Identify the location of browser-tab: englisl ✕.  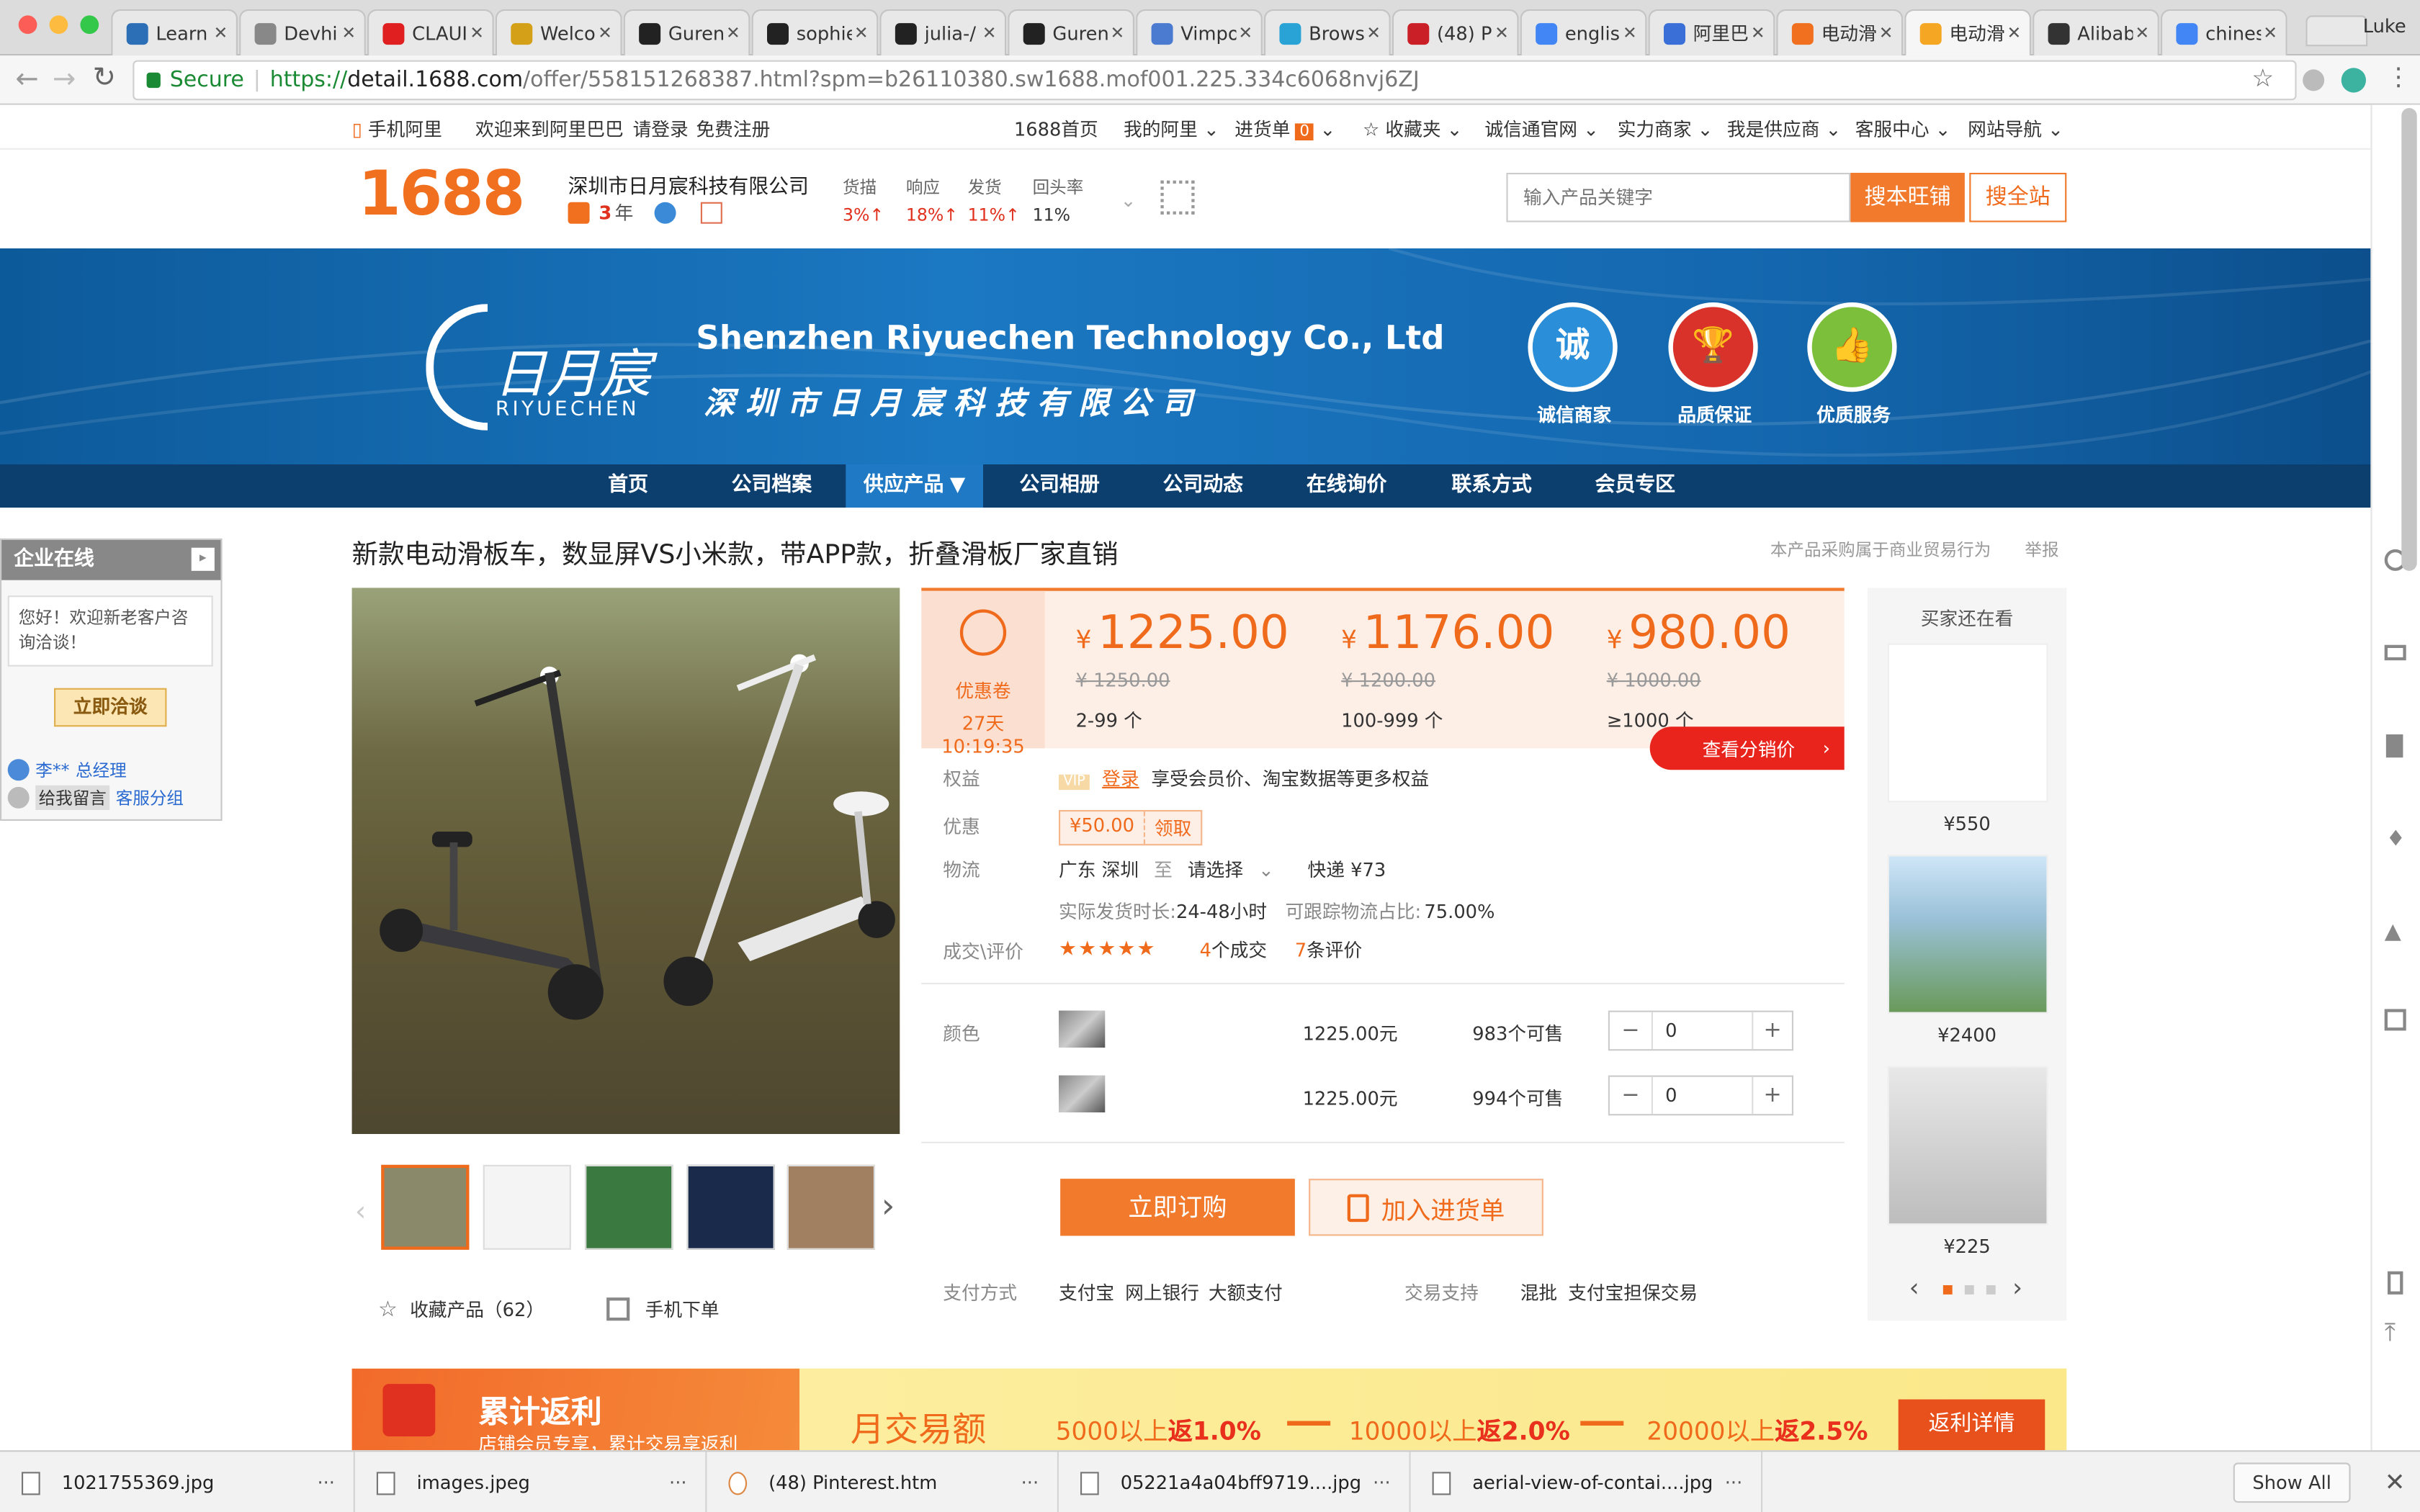
(1583, 32).